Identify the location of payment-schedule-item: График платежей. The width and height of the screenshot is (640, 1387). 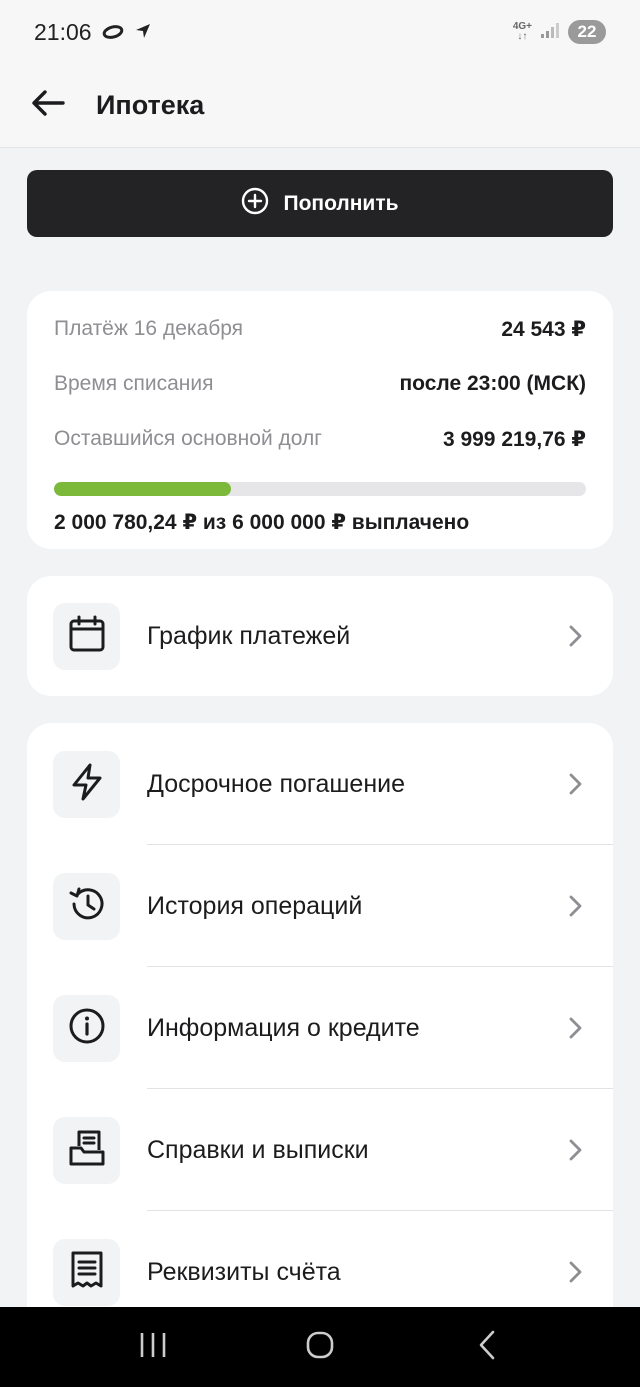
(320, 636).